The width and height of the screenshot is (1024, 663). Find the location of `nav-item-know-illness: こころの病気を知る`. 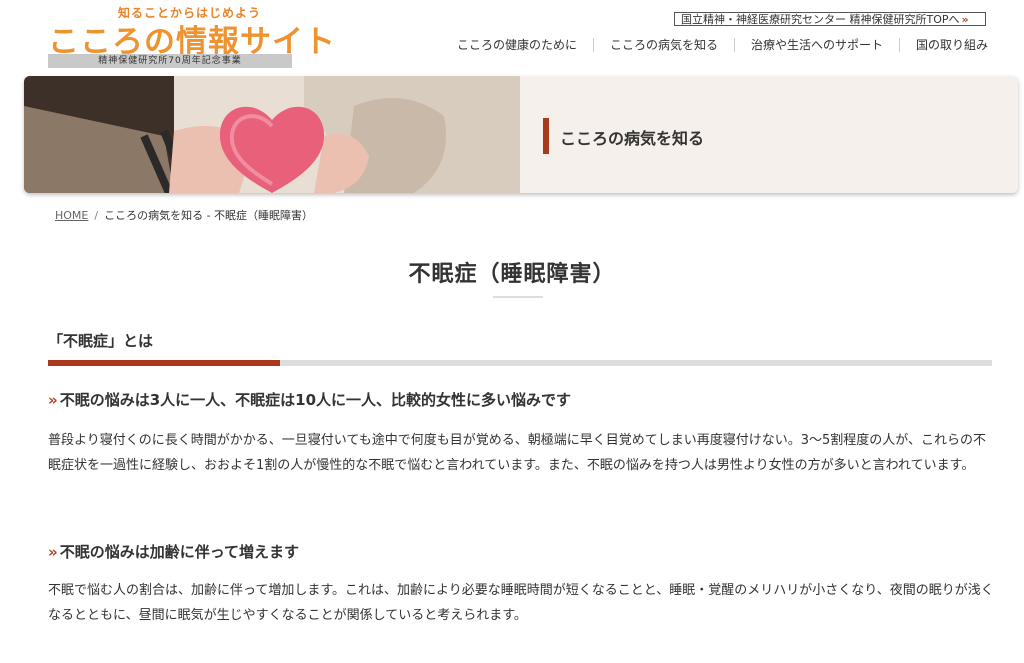

nav-item-know-illness: こころの病気を知る is located at coordinates (663, 45).